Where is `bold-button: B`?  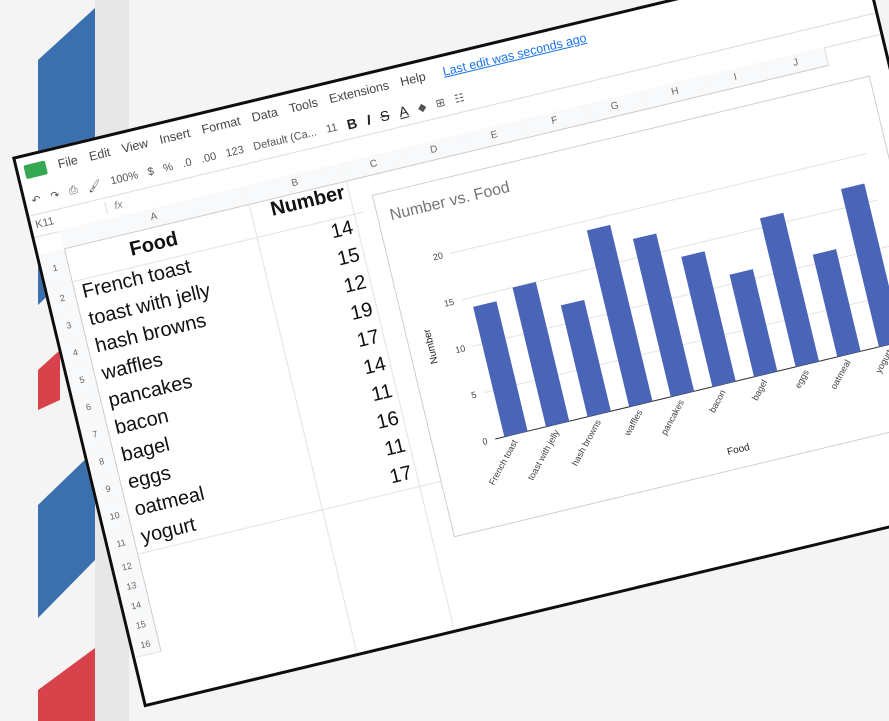 bold-button: B is located at coordinates (352, 124).